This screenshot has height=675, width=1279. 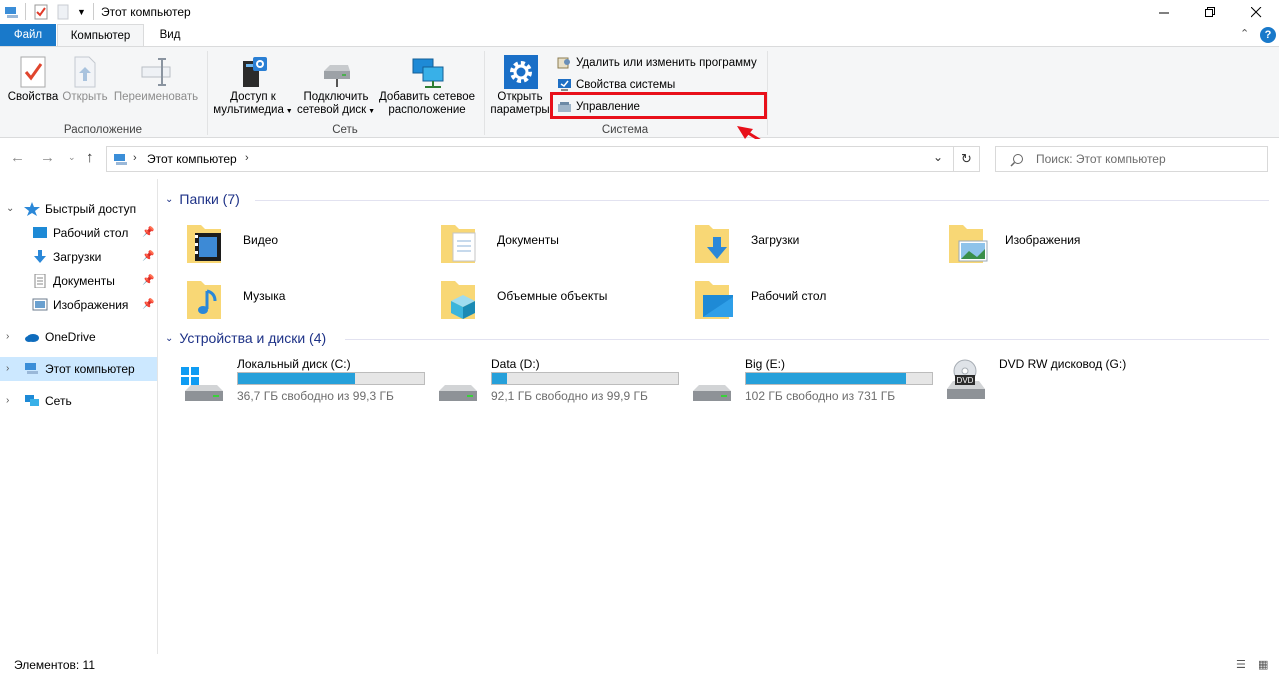 I want to click on back-arrow-icon: ←, so click(x=17, y=157).